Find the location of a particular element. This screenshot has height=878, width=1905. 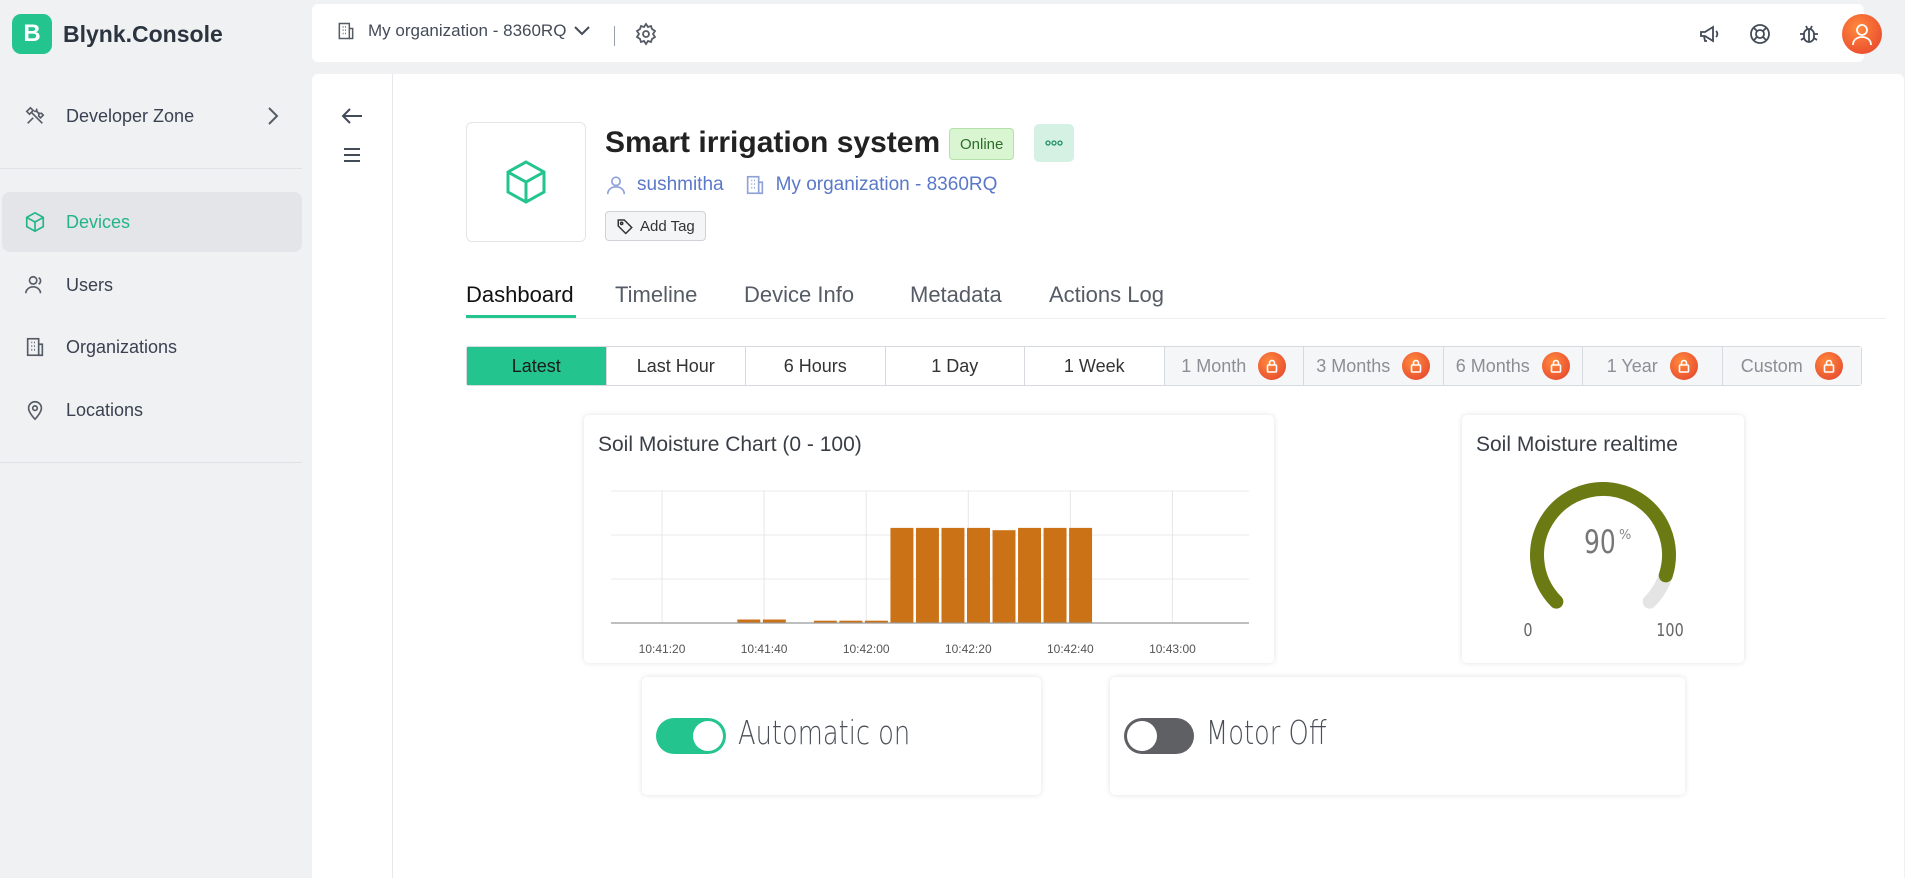

automatic-label: Automatic on is located at coordinates (824, 732).